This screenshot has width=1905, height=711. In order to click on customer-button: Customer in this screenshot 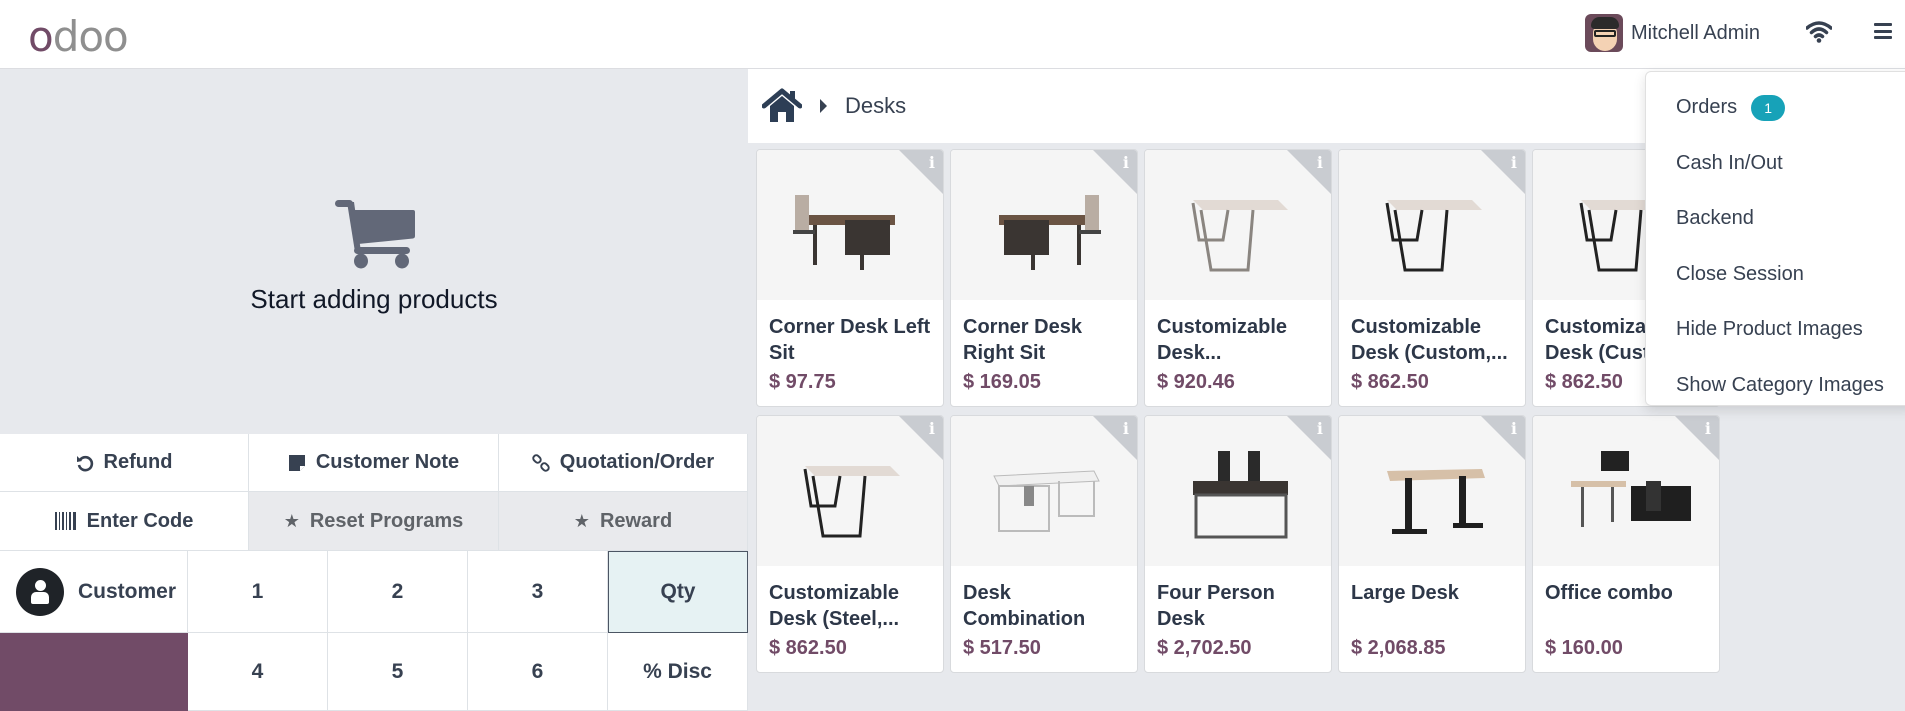, I will do `click(94, 592)`.